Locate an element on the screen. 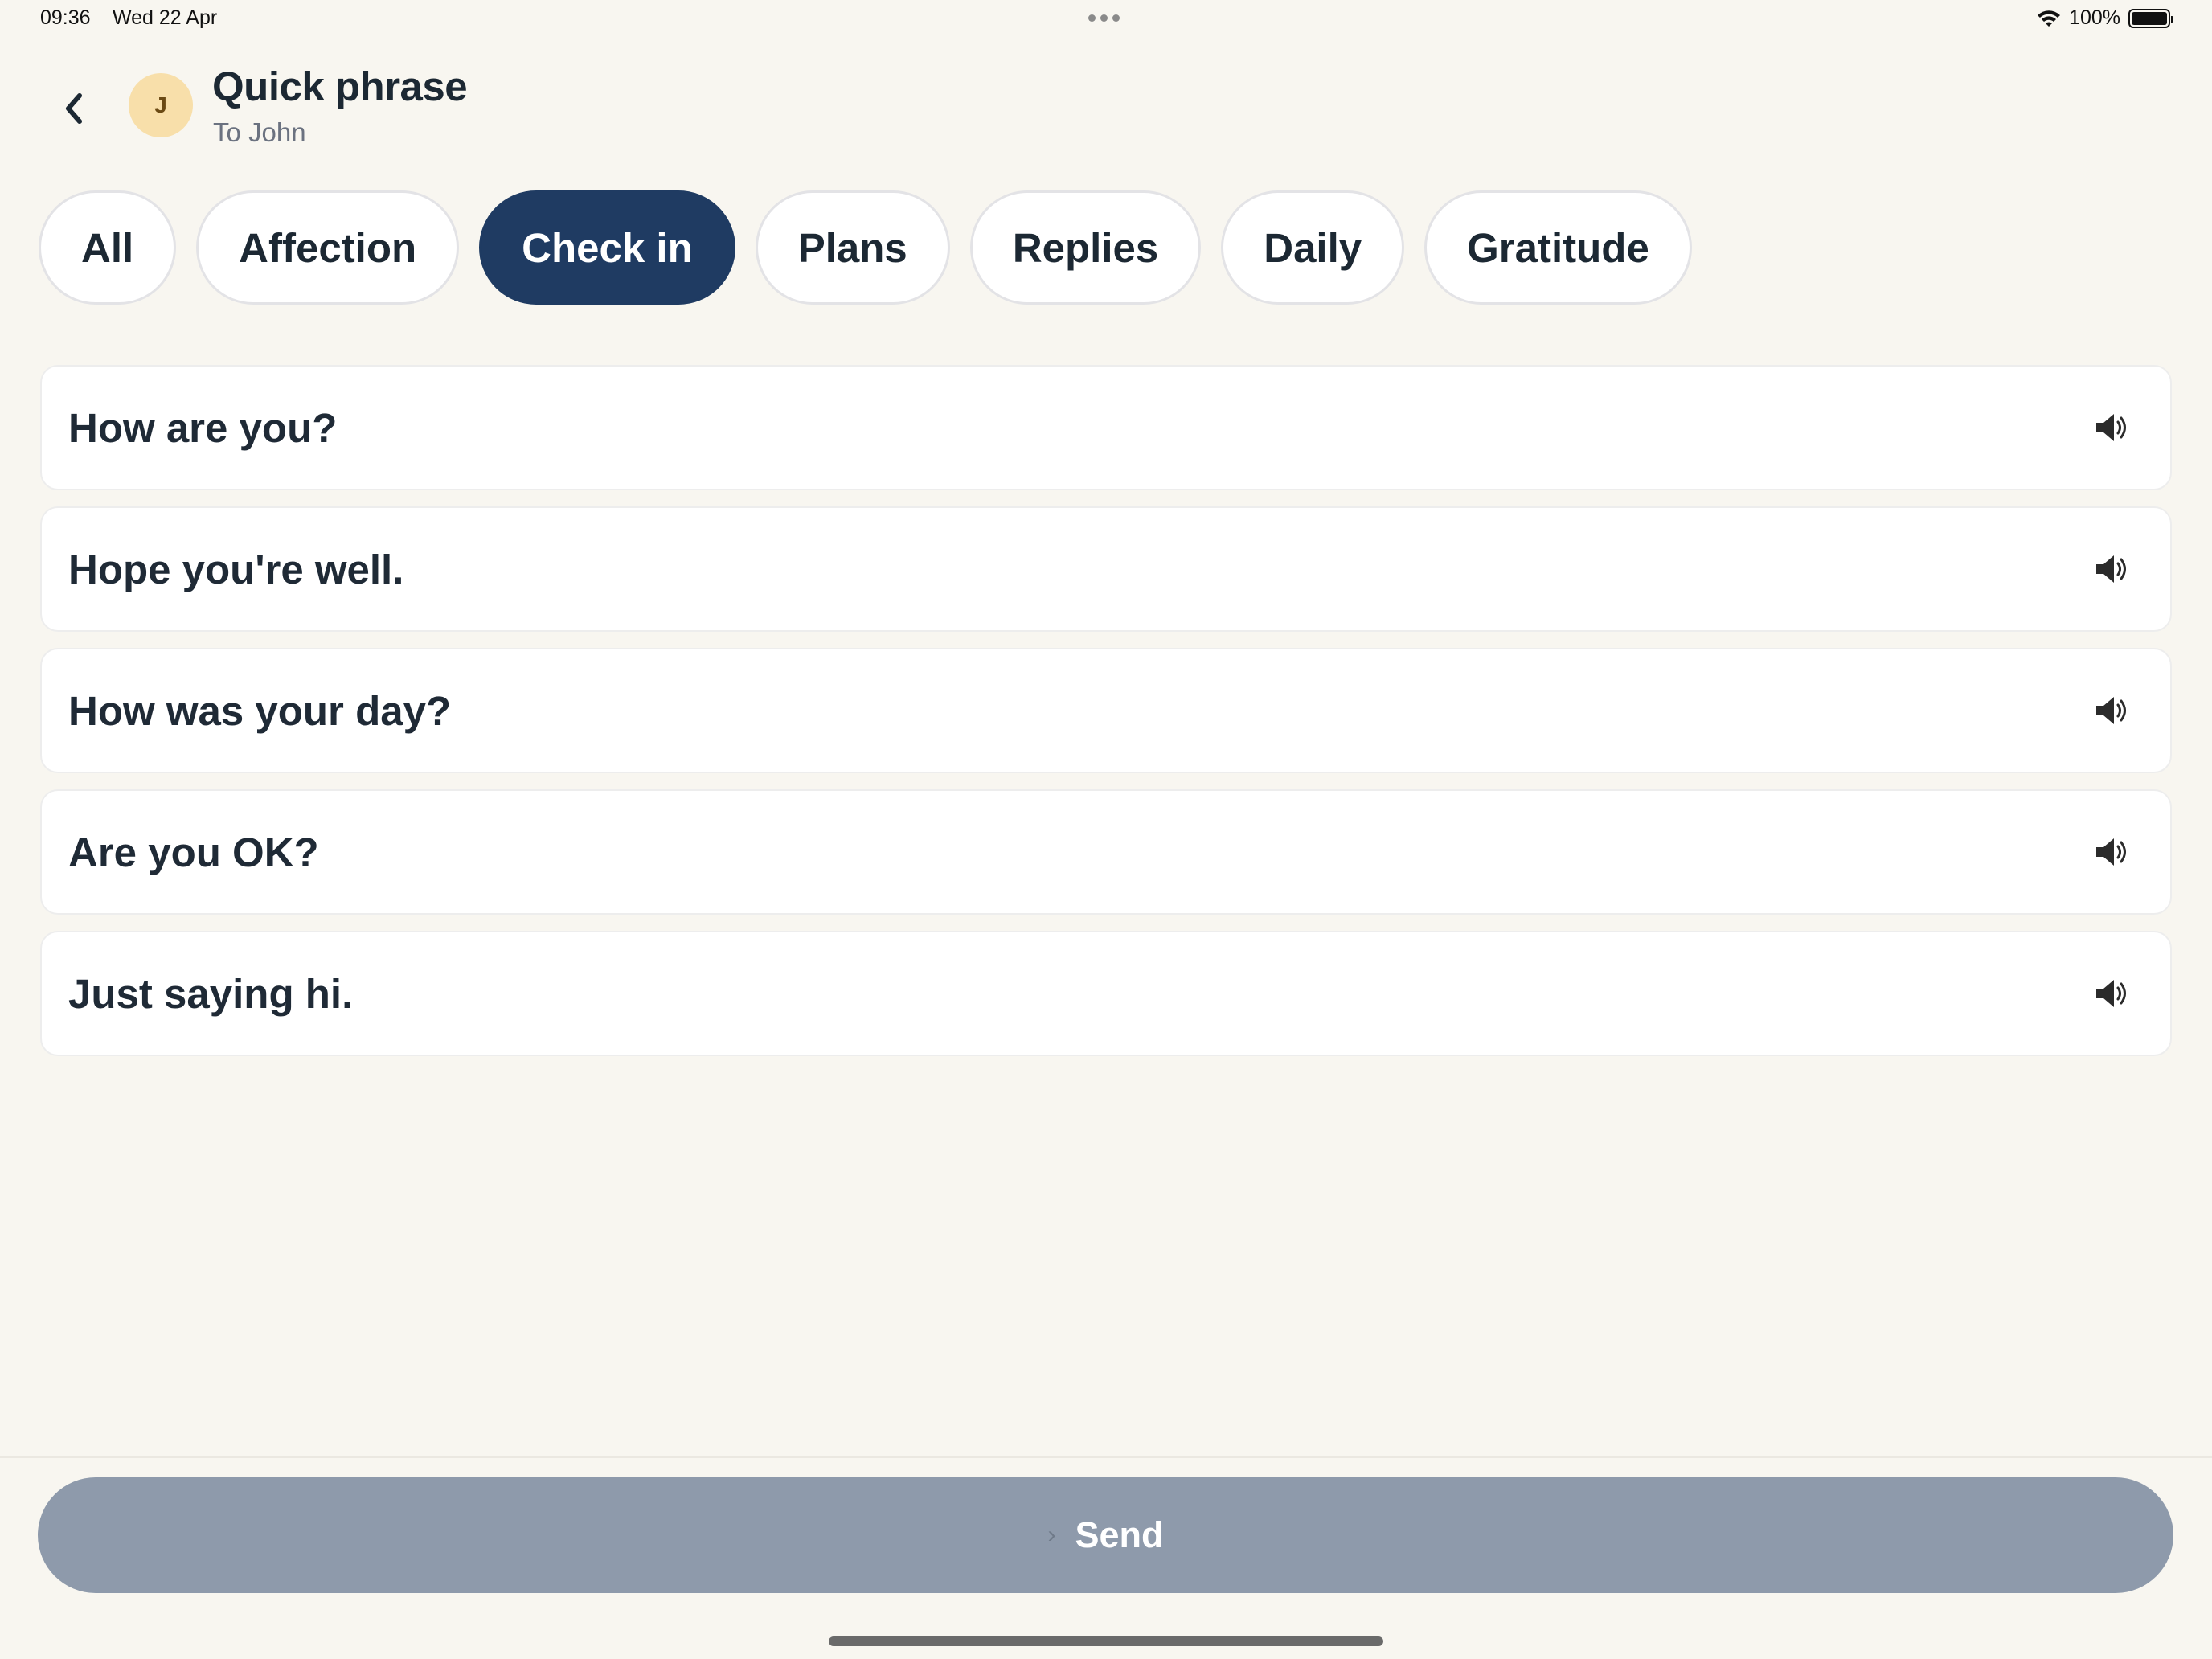  phrase-card: Are you OK? is located at coordinates (1106, 852).